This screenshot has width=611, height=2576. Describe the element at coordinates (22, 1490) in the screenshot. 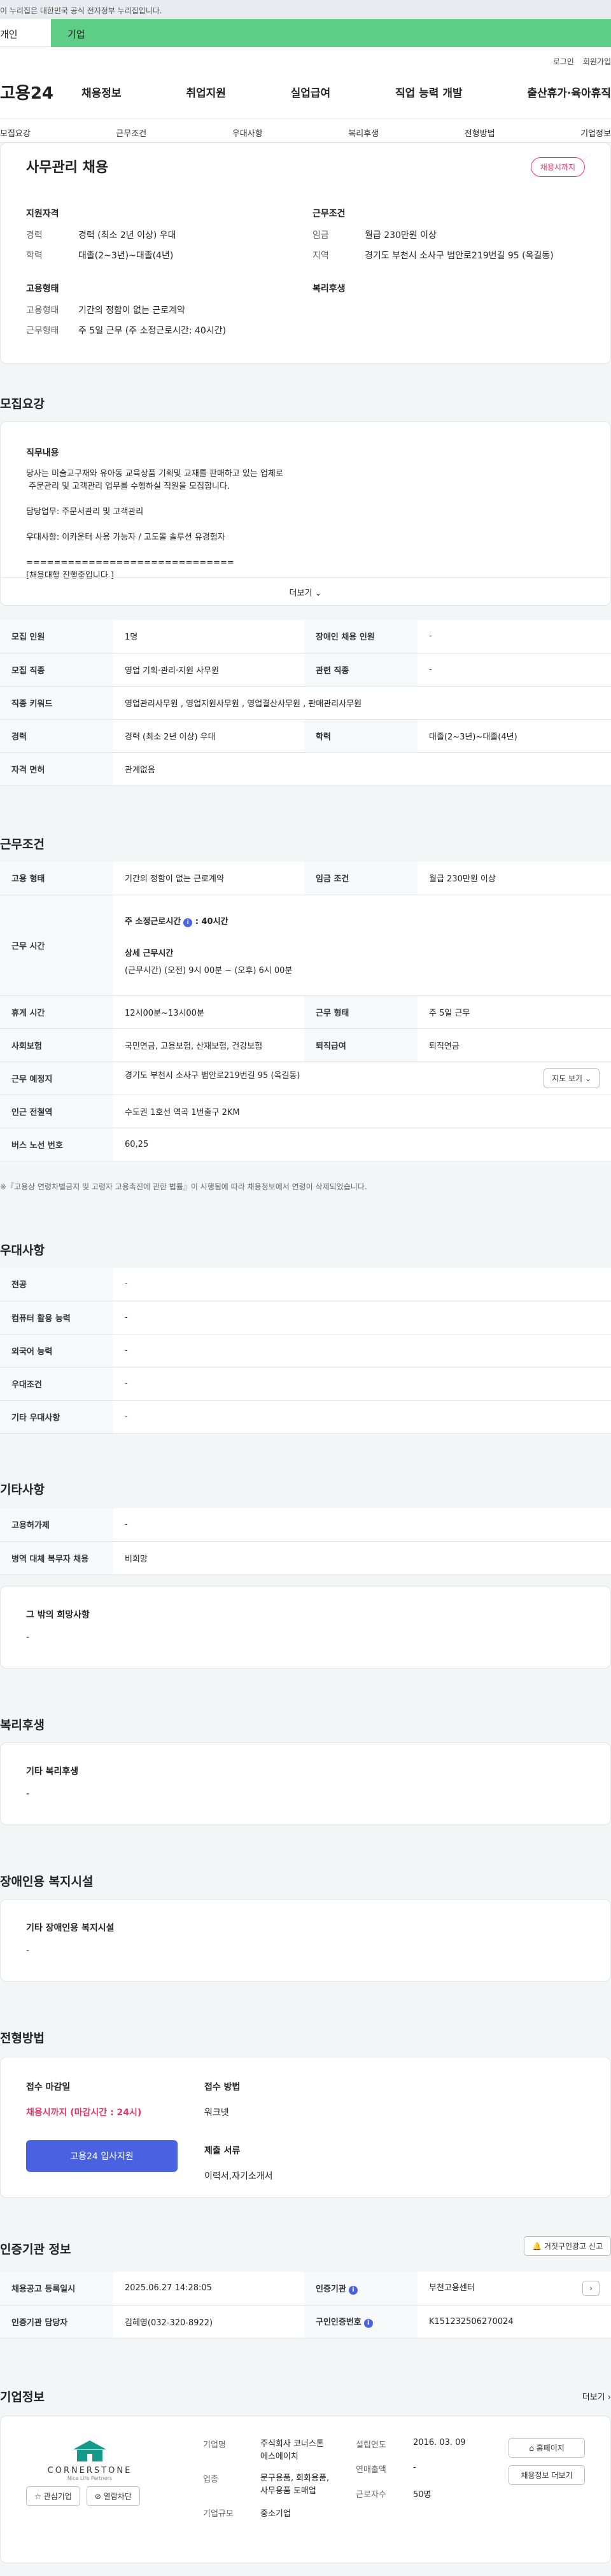

I see `etc-section-title: 기타사항` at that location.